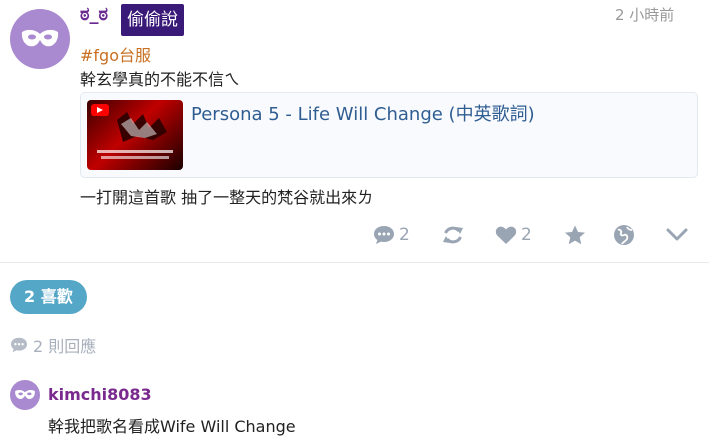 The width and height of the screenshot is (709, 438). I want to click on heart-button: 2, so click(513, 235).